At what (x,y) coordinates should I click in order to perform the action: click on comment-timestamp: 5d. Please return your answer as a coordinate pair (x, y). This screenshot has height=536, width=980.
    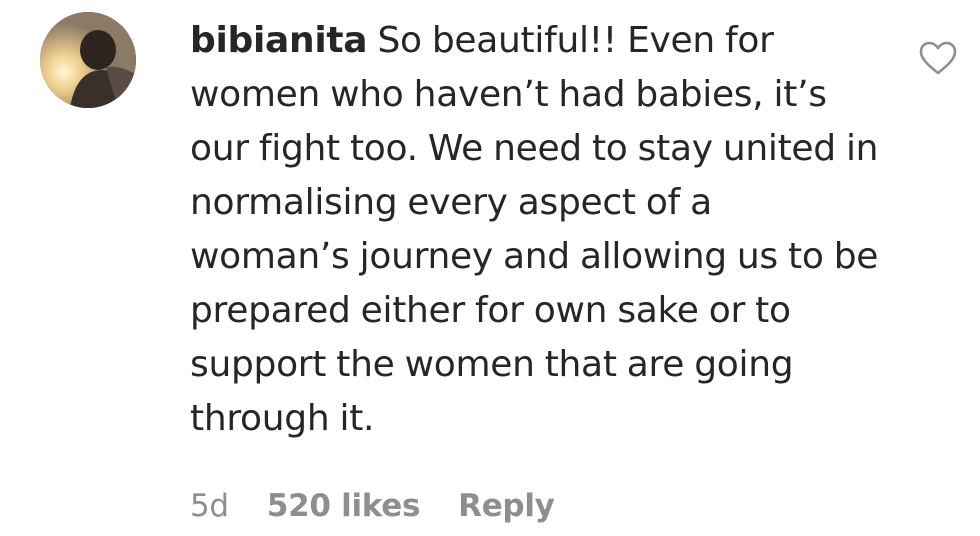
    Looking at the image, I should click on (209, 506).